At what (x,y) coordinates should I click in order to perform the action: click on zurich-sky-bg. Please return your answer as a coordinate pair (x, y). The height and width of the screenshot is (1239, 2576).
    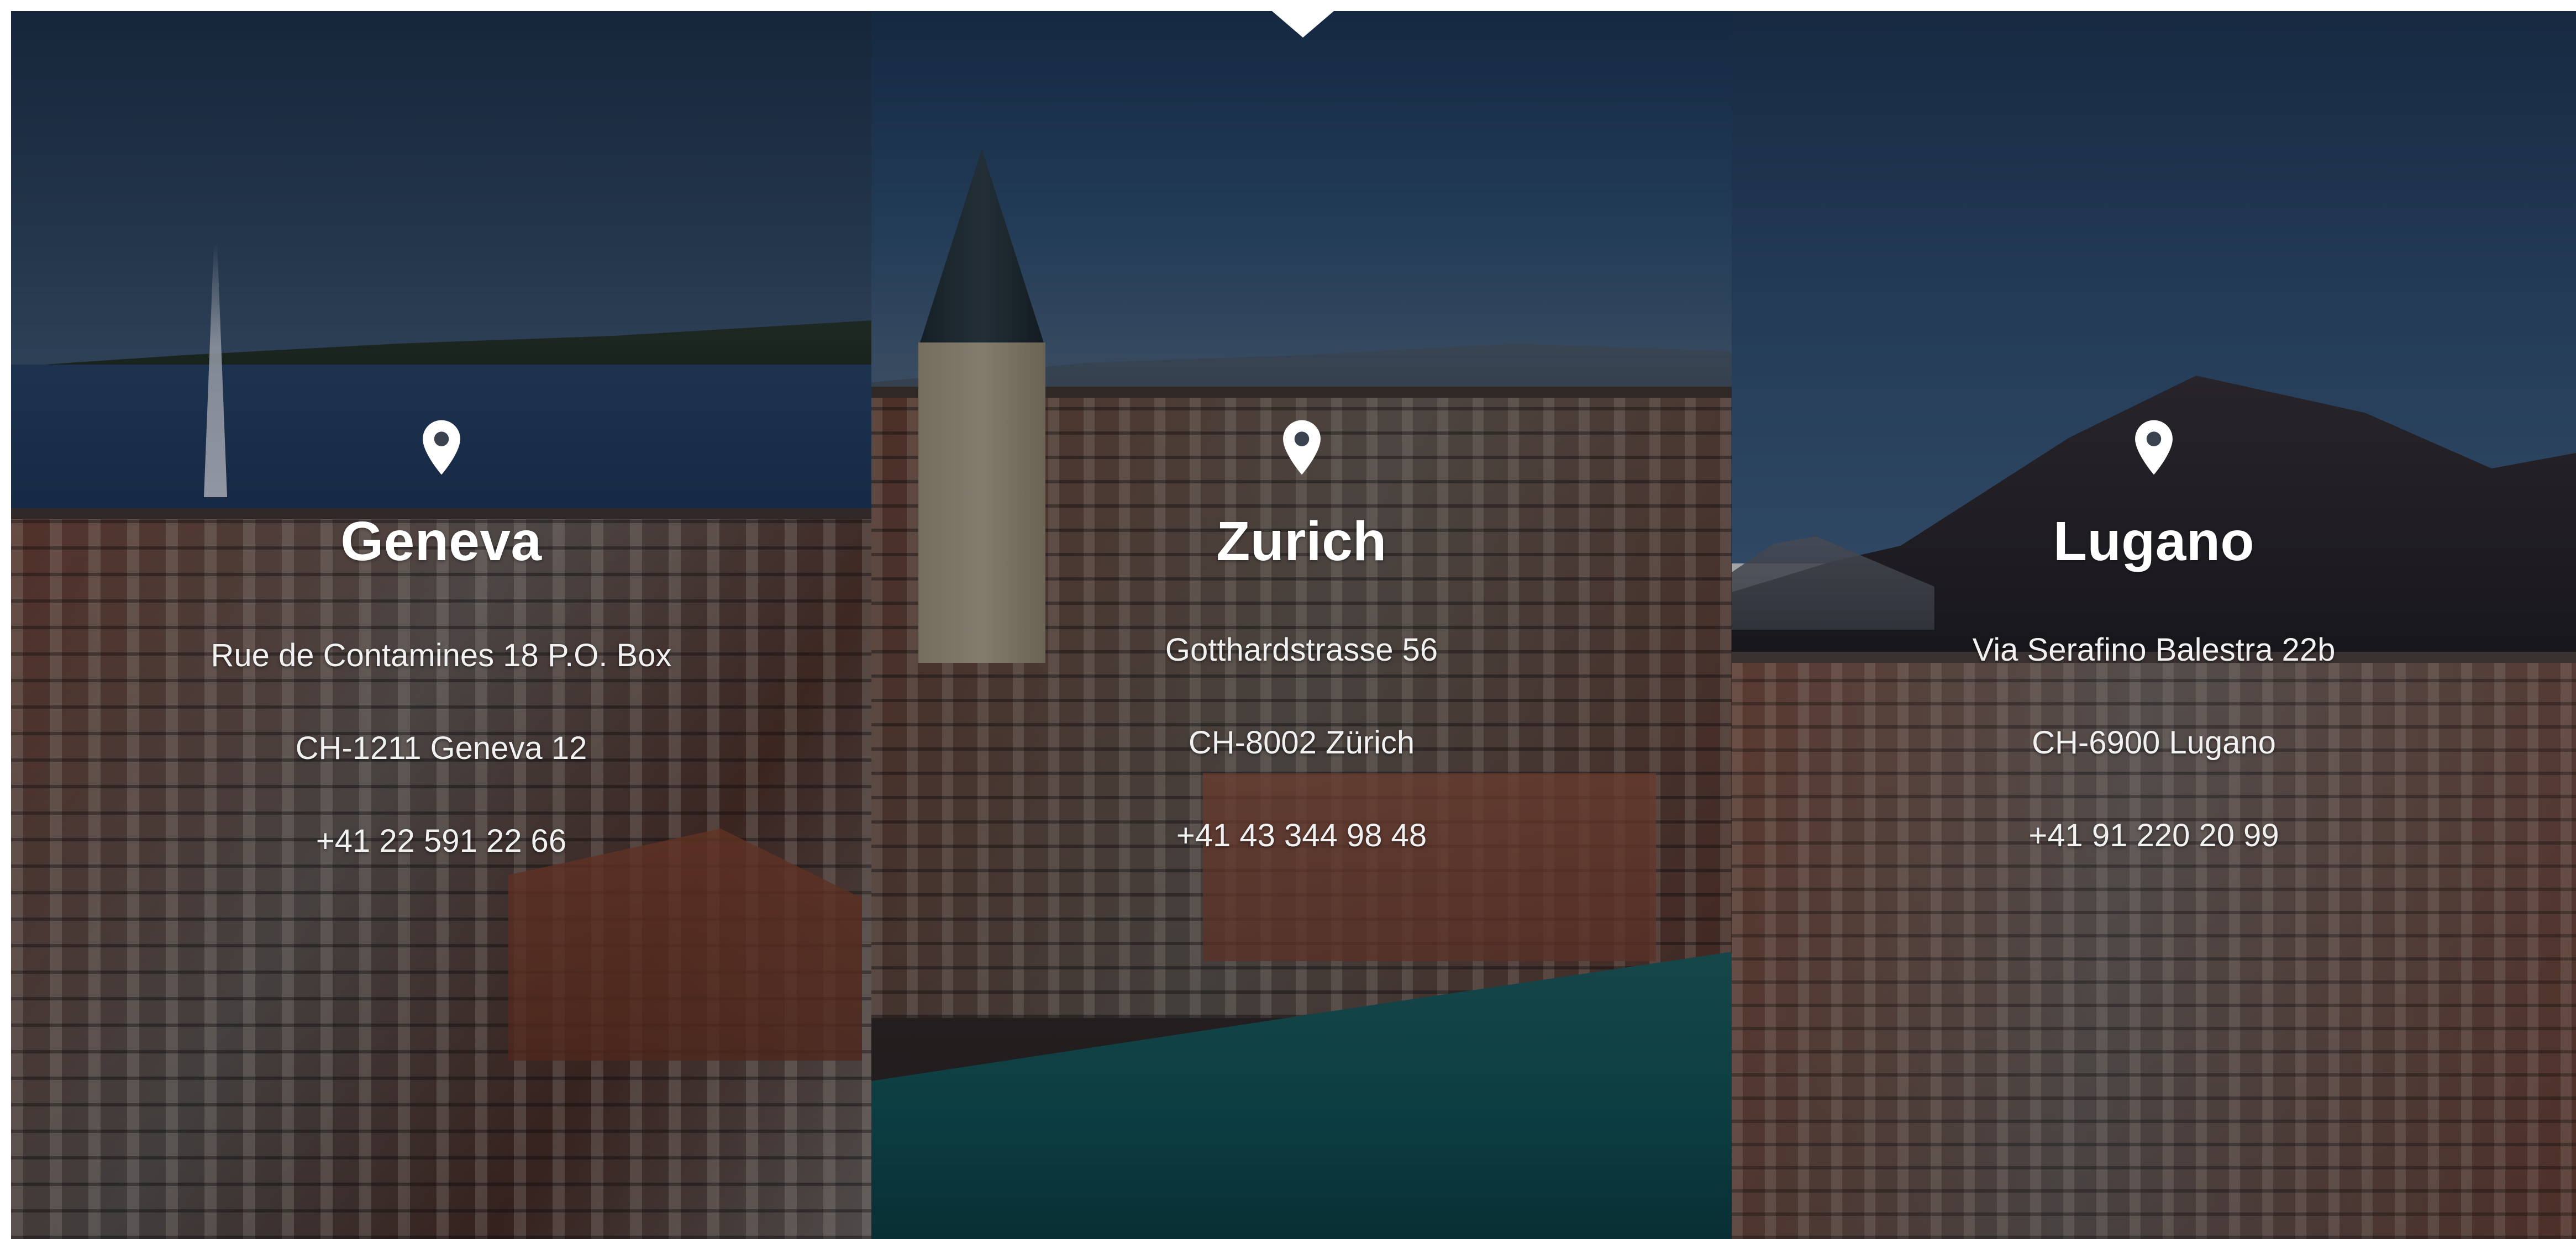
    Looking at the image, I should click on (1301, 204).